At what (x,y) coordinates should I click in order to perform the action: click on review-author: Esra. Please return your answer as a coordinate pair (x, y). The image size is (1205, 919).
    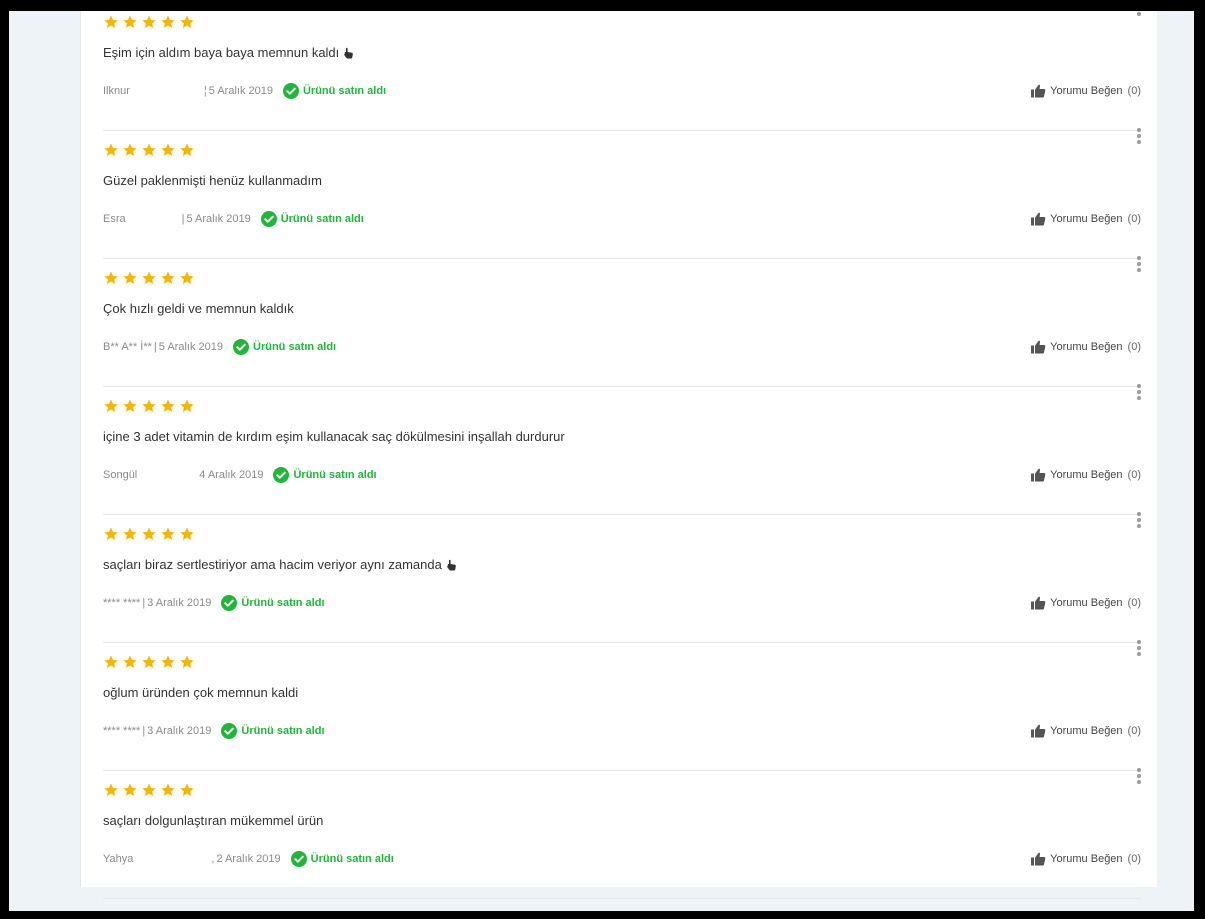
    Looking at the image, I should click on (114, 219).